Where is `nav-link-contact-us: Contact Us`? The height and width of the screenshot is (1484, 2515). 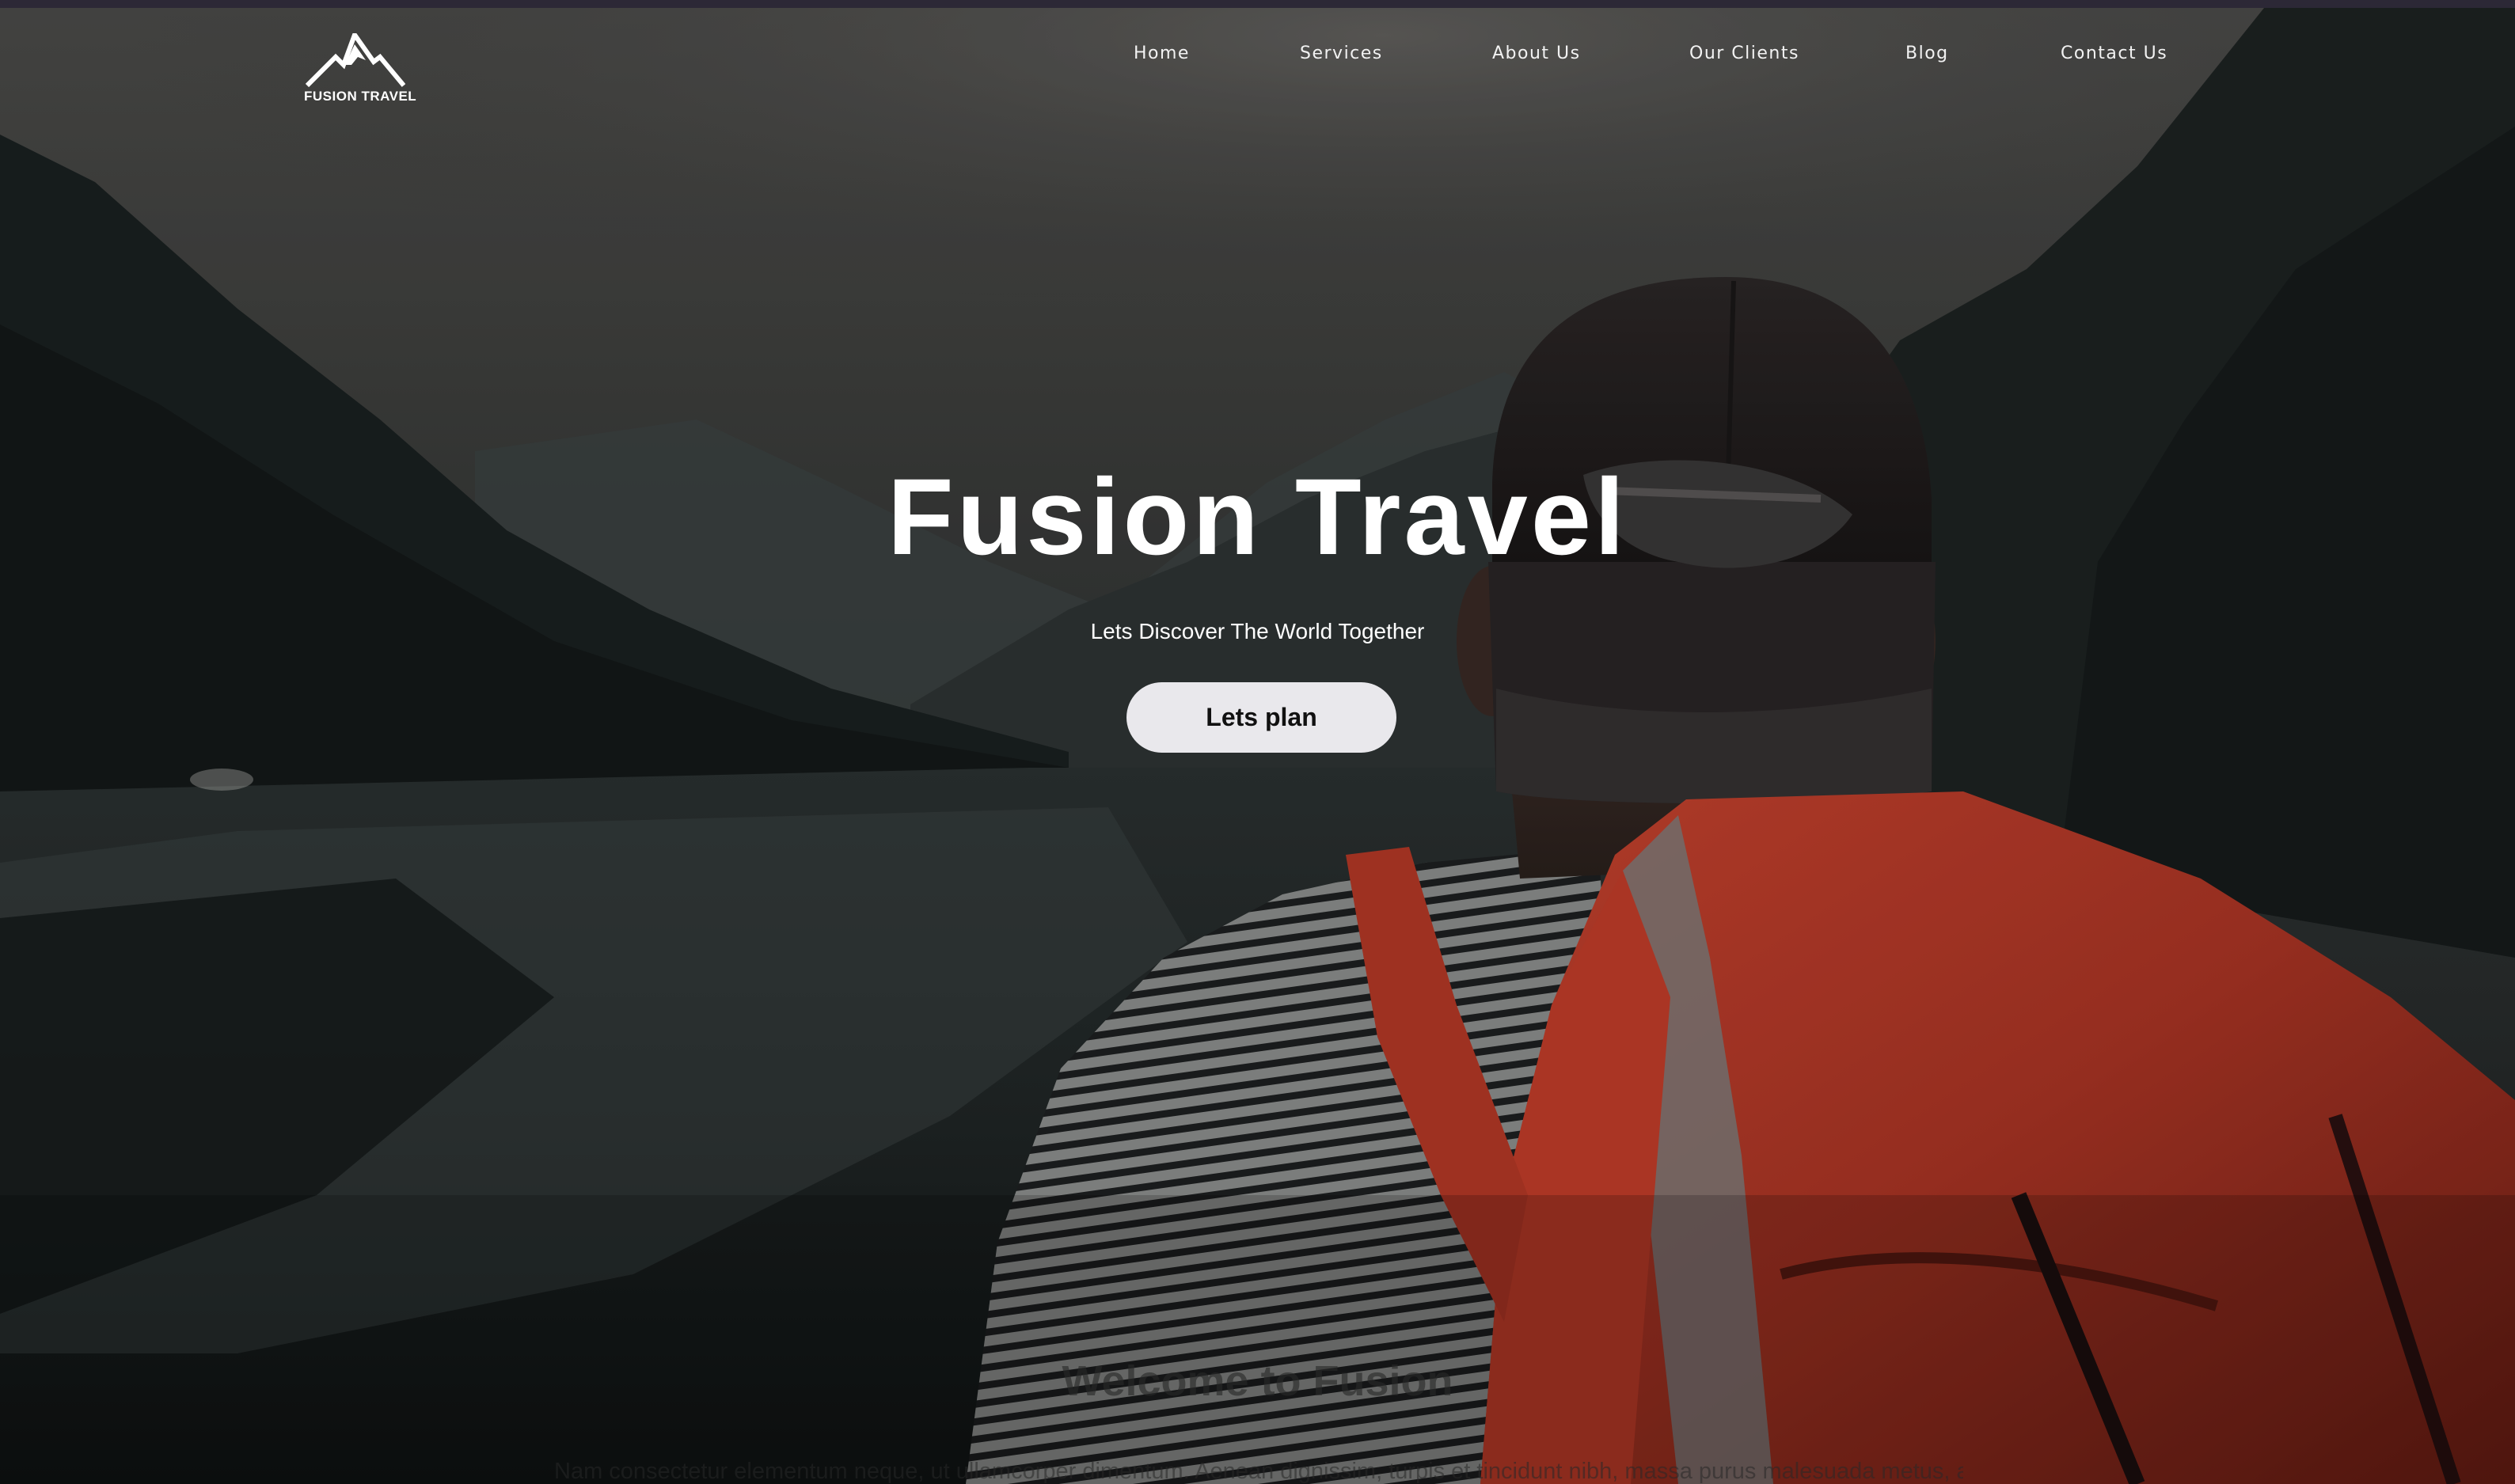
nav-link-contact-us: Contact Us is located at coordinates (2114, 53).